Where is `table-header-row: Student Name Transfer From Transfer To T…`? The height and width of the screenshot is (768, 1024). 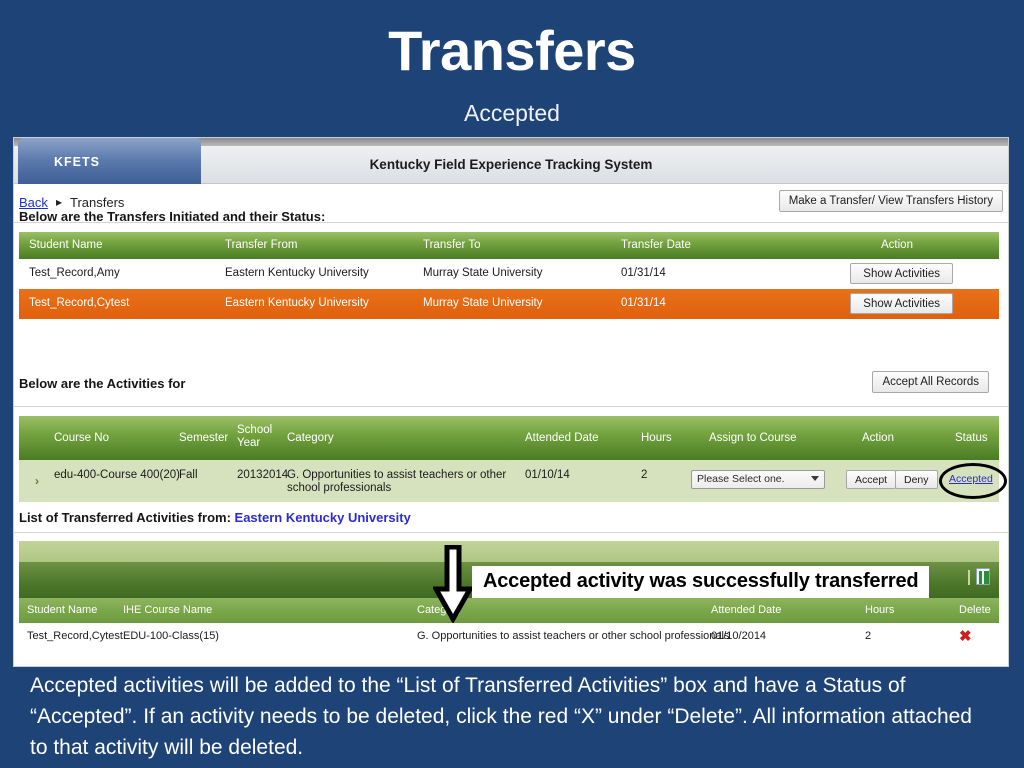
table-header-row: Student Name Transfer From Transfer To T… is located at coordinates (509, 245).